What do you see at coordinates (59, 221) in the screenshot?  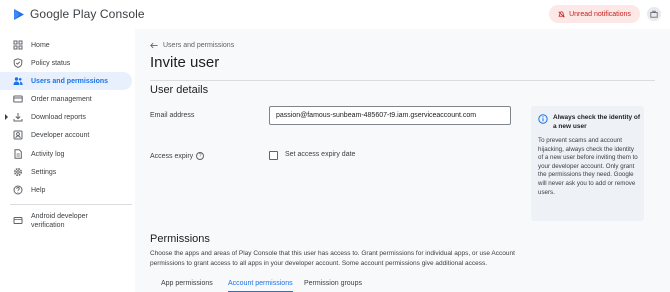 I see `sidebar-item-label: Android developer verification` at bounding box center [59, 221].